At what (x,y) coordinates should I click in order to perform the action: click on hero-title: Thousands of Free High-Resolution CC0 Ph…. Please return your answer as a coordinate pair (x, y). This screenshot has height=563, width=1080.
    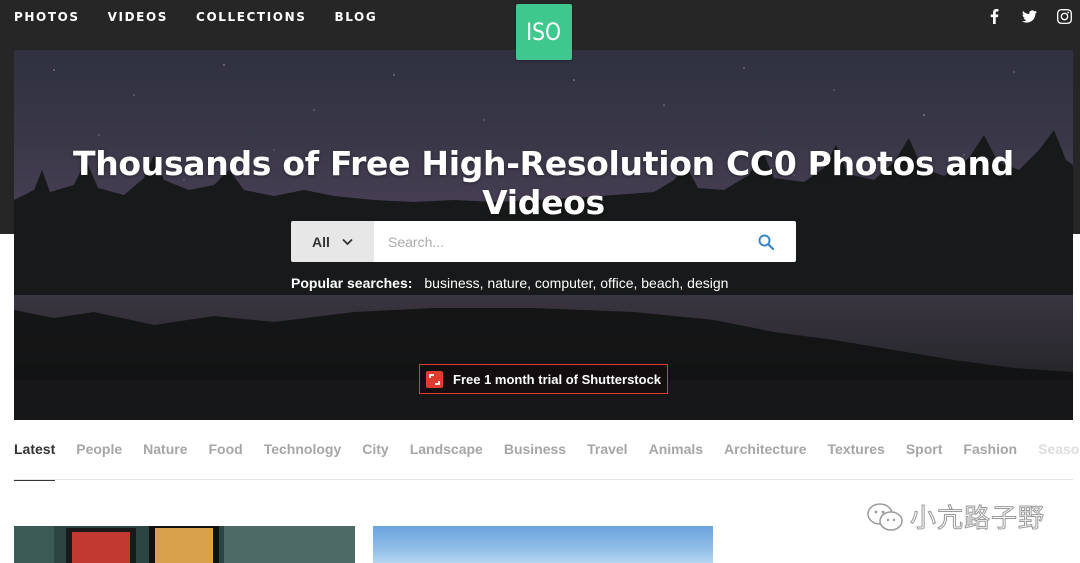
    Looking at the image, I should click on (543, 183).